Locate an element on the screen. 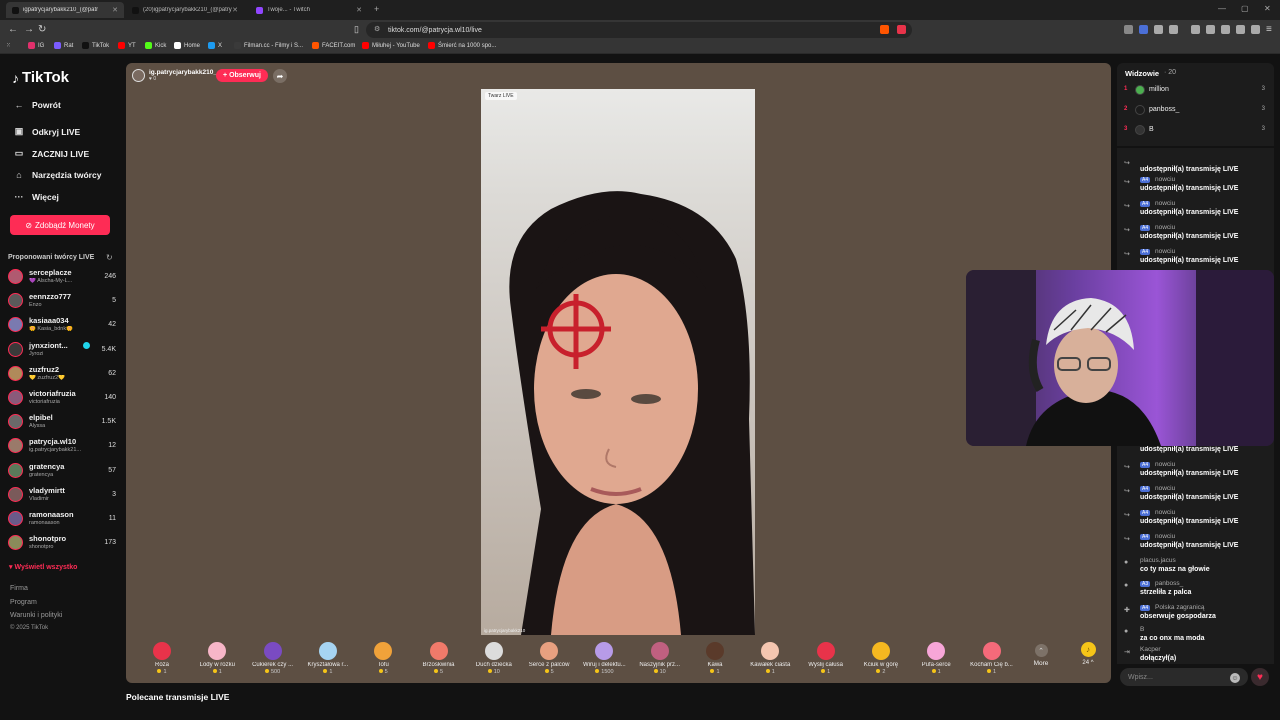  suggested-creator: serceplacze 💜 Alscha-My-L... 246 is located at coordinates (62, 277).